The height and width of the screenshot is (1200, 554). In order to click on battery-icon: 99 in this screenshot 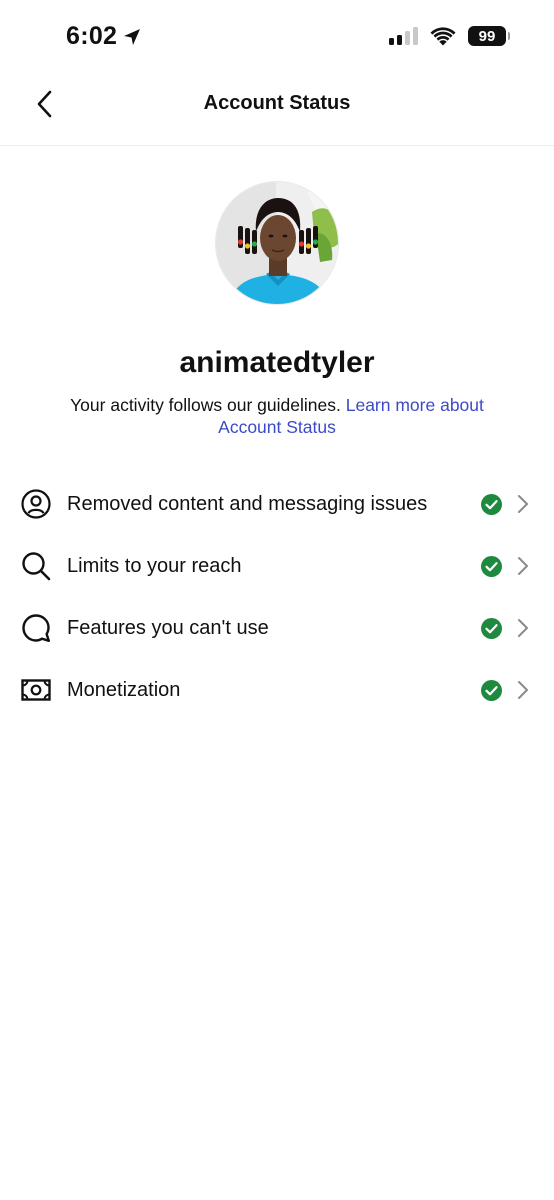, I will do `click(489, 36)`.